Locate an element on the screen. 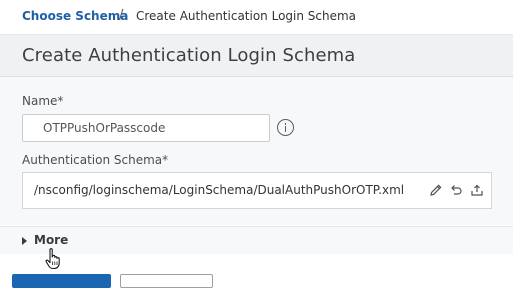  caret-right-icon is located at coordinates (24, 241).